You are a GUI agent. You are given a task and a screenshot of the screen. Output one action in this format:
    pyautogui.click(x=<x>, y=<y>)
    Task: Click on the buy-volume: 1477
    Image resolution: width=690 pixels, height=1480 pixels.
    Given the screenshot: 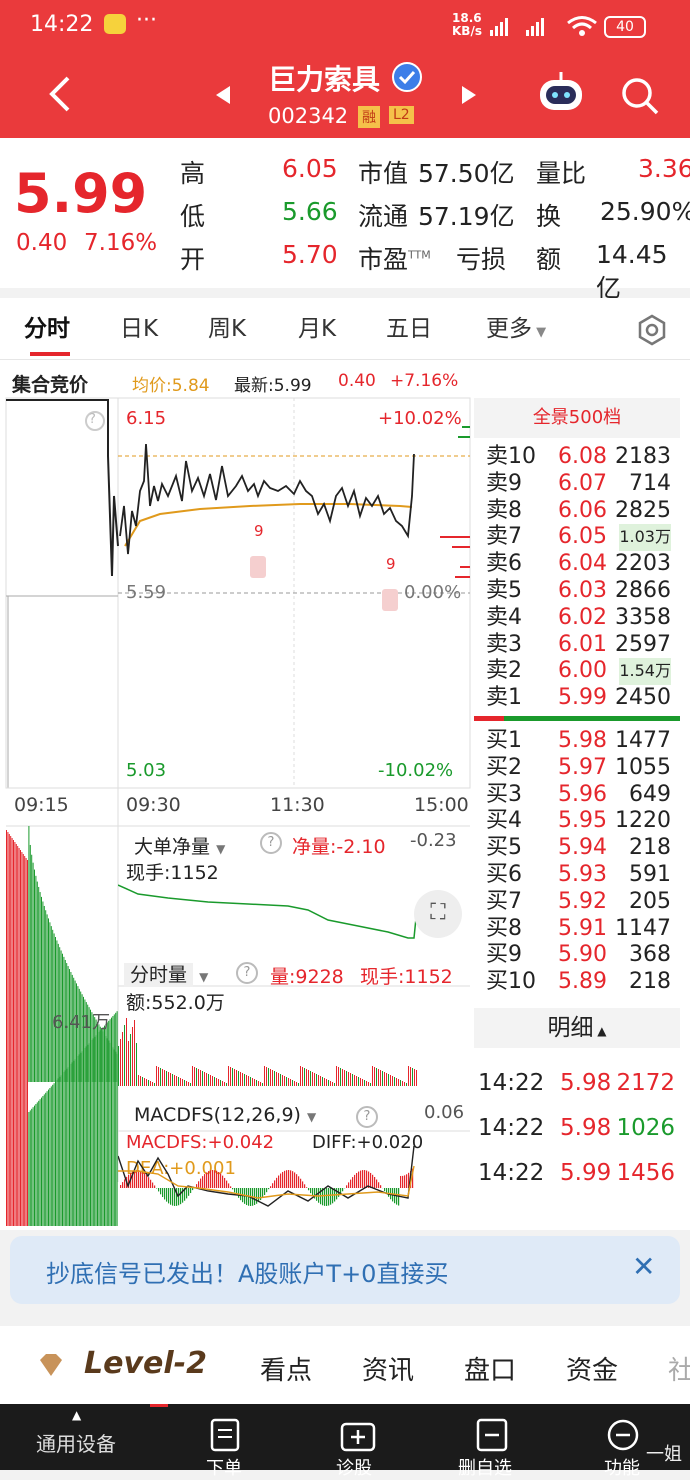 What is the action you would take?
    pyautogui.click(x=643, y=741)
    